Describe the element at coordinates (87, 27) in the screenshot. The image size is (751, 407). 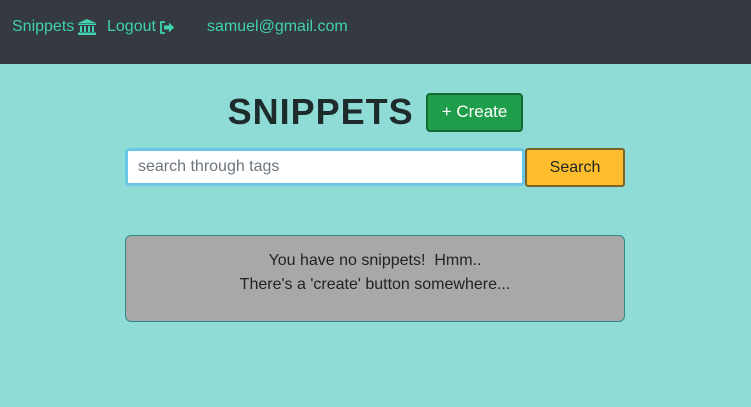
I see `bank-icon` at that location.